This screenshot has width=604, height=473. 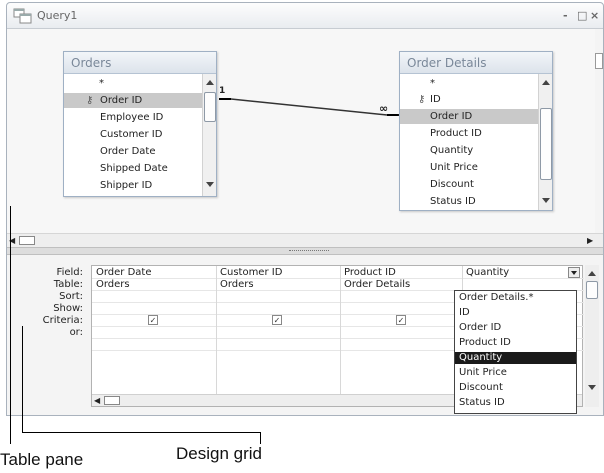 What do you see at coordinates (599, 61) in the screenshot?
I see `table-pane-vscroll-thumb` at bounding box center [599, 61].